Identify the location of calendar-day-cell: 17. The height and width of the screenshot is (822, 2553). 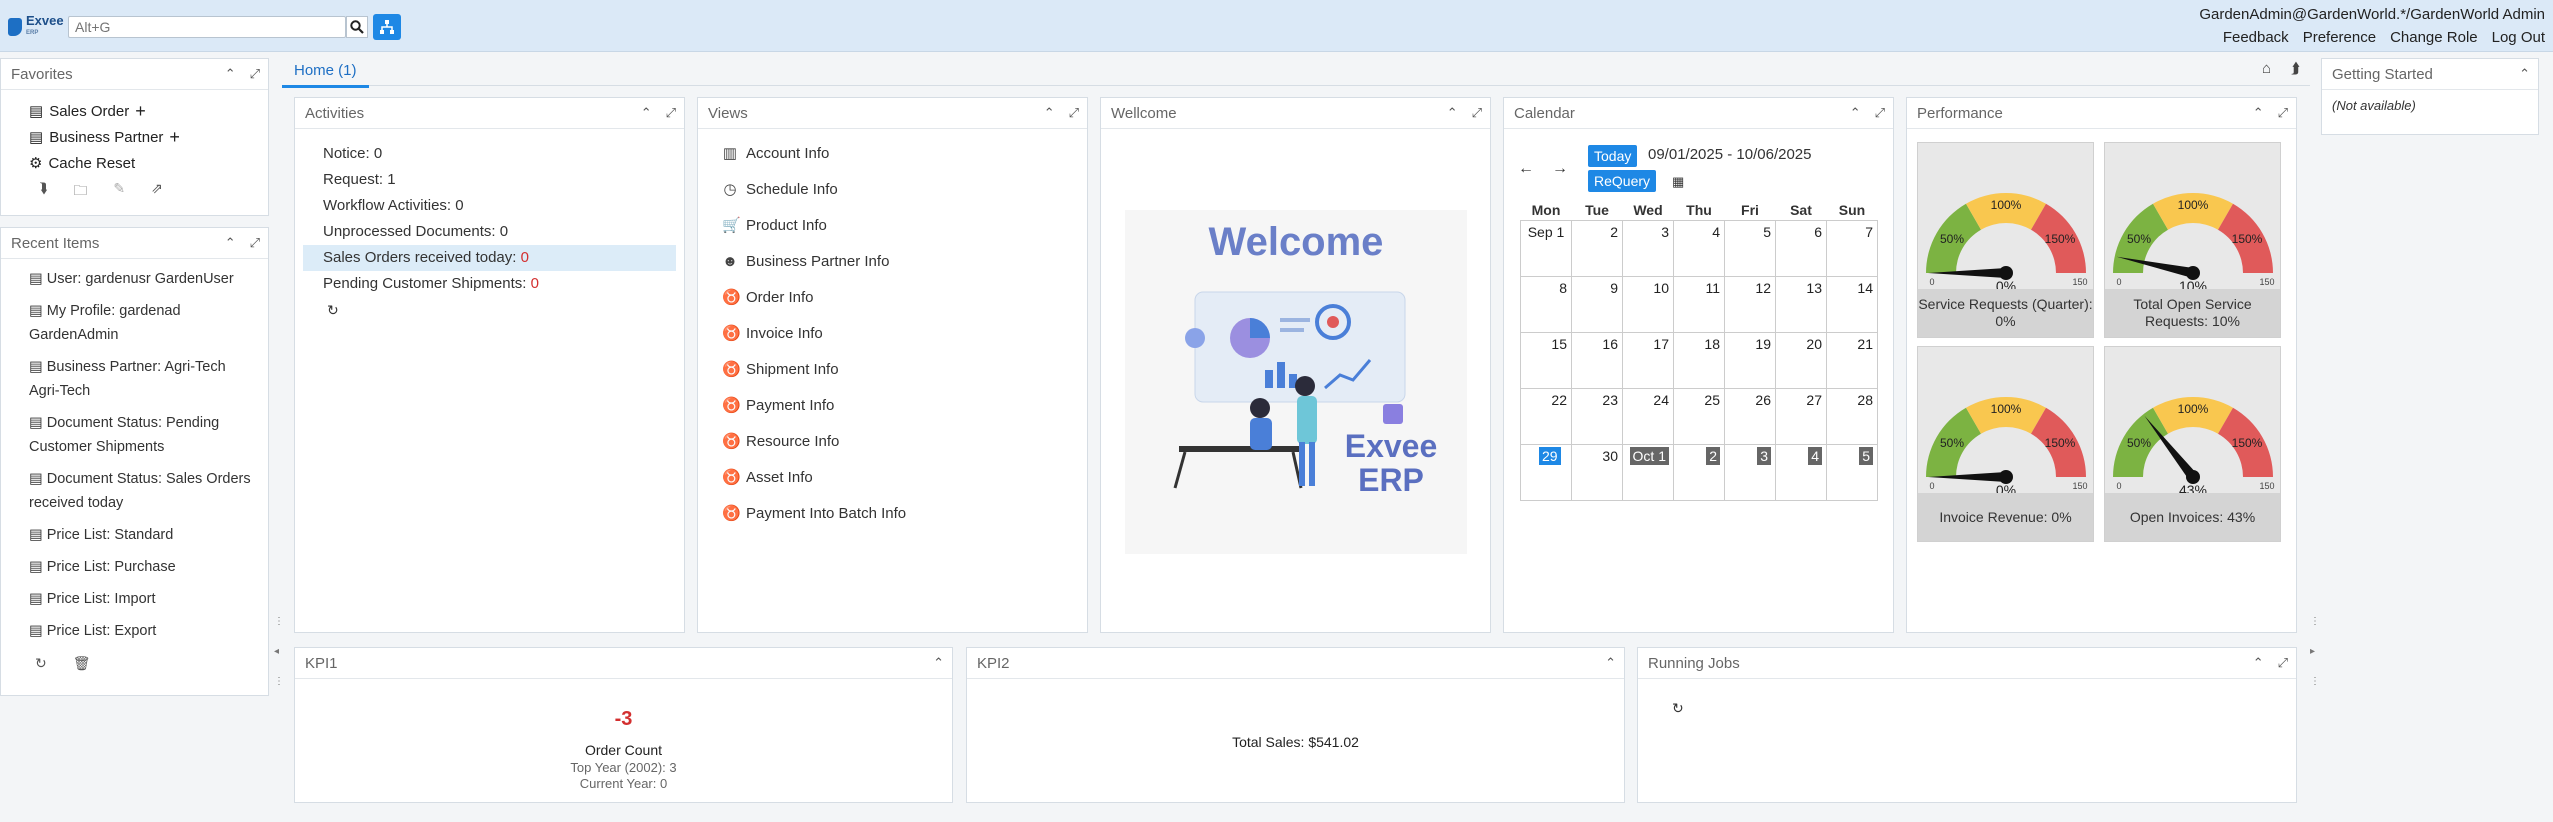
(1648, 360).